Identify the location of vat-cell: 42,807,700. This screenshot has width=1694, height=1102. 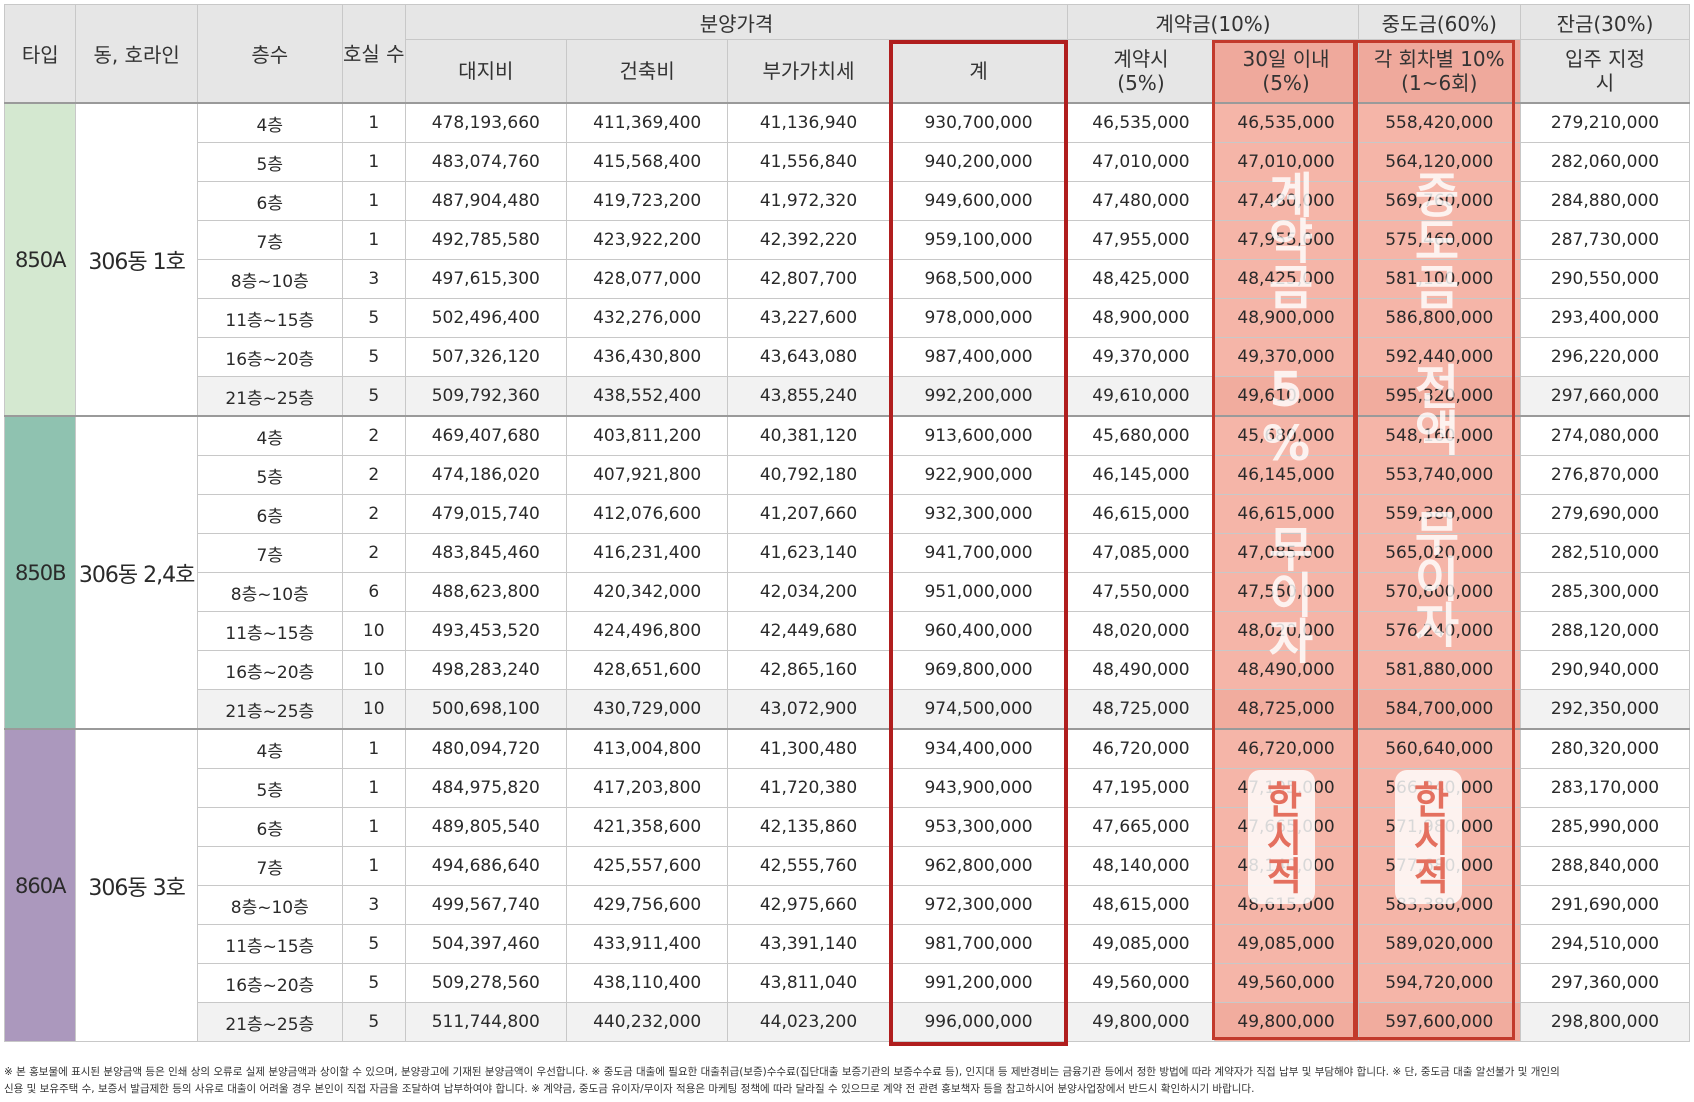
(808, 279).